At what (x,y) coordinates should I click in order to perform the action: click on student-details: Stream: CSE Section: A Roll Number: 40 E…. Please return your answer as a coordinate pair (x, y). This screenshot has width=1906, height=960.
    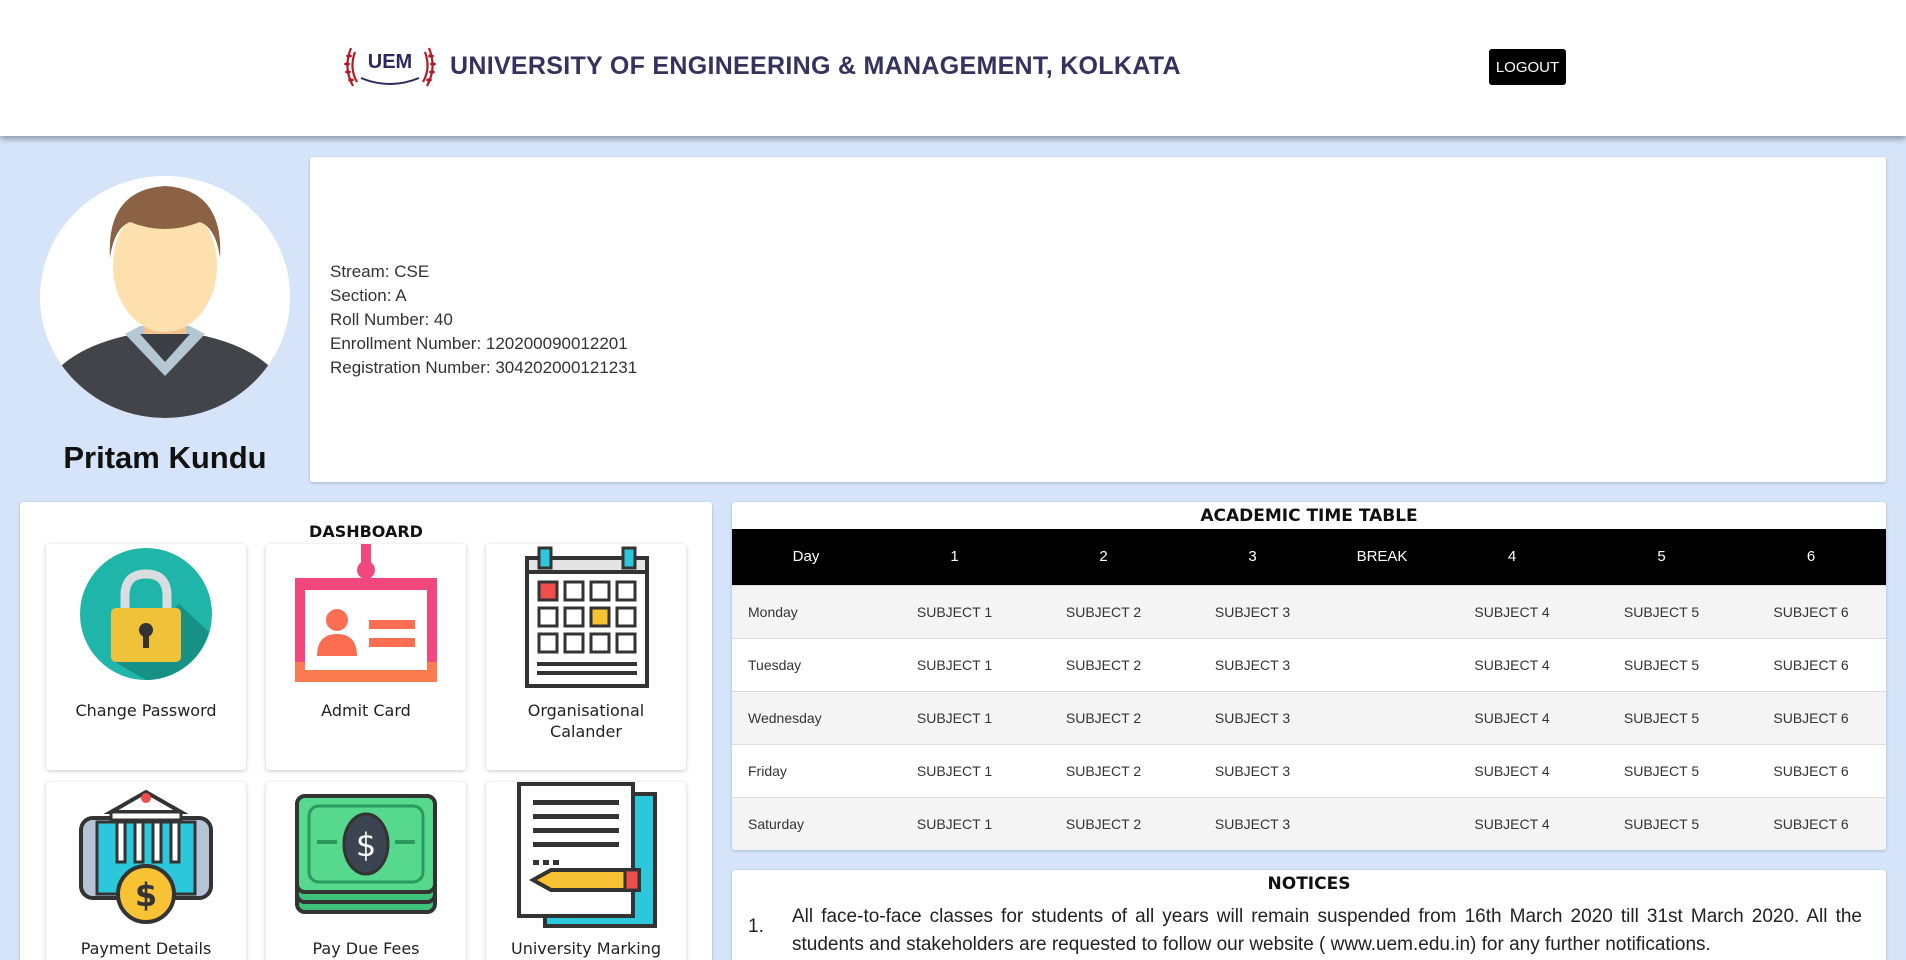
    Looking at the image, I should click on (483, 320).